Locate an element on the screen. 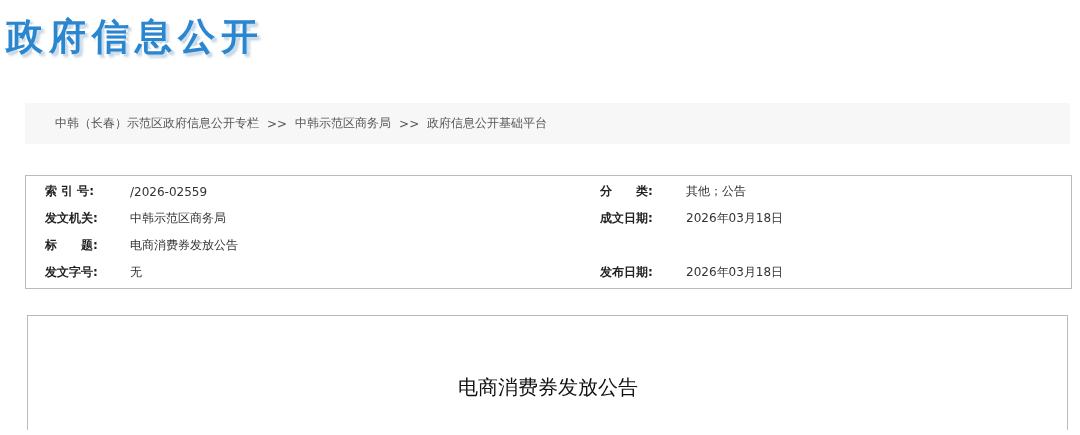 The height and width of the screenshot is (435, 1080). breadcrumb-link: 中韩（长春）示范区政府信息公开专栏 is located at coordinates (157, 123).